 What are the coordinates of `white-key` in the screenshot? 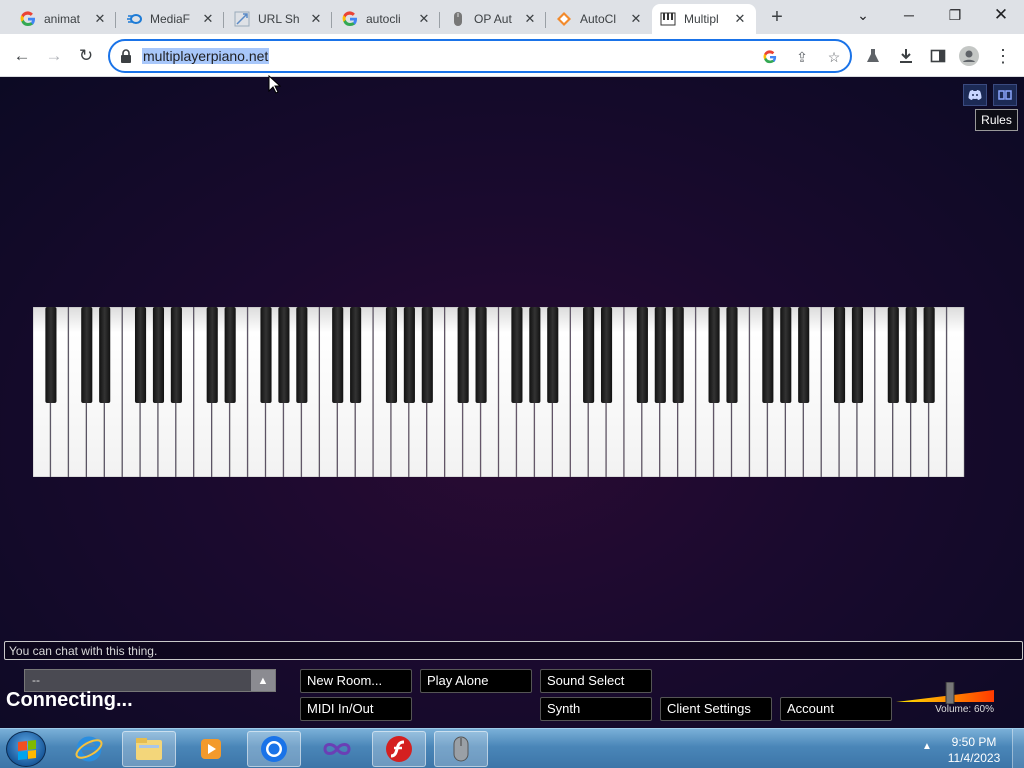 It's located at (955, 392).